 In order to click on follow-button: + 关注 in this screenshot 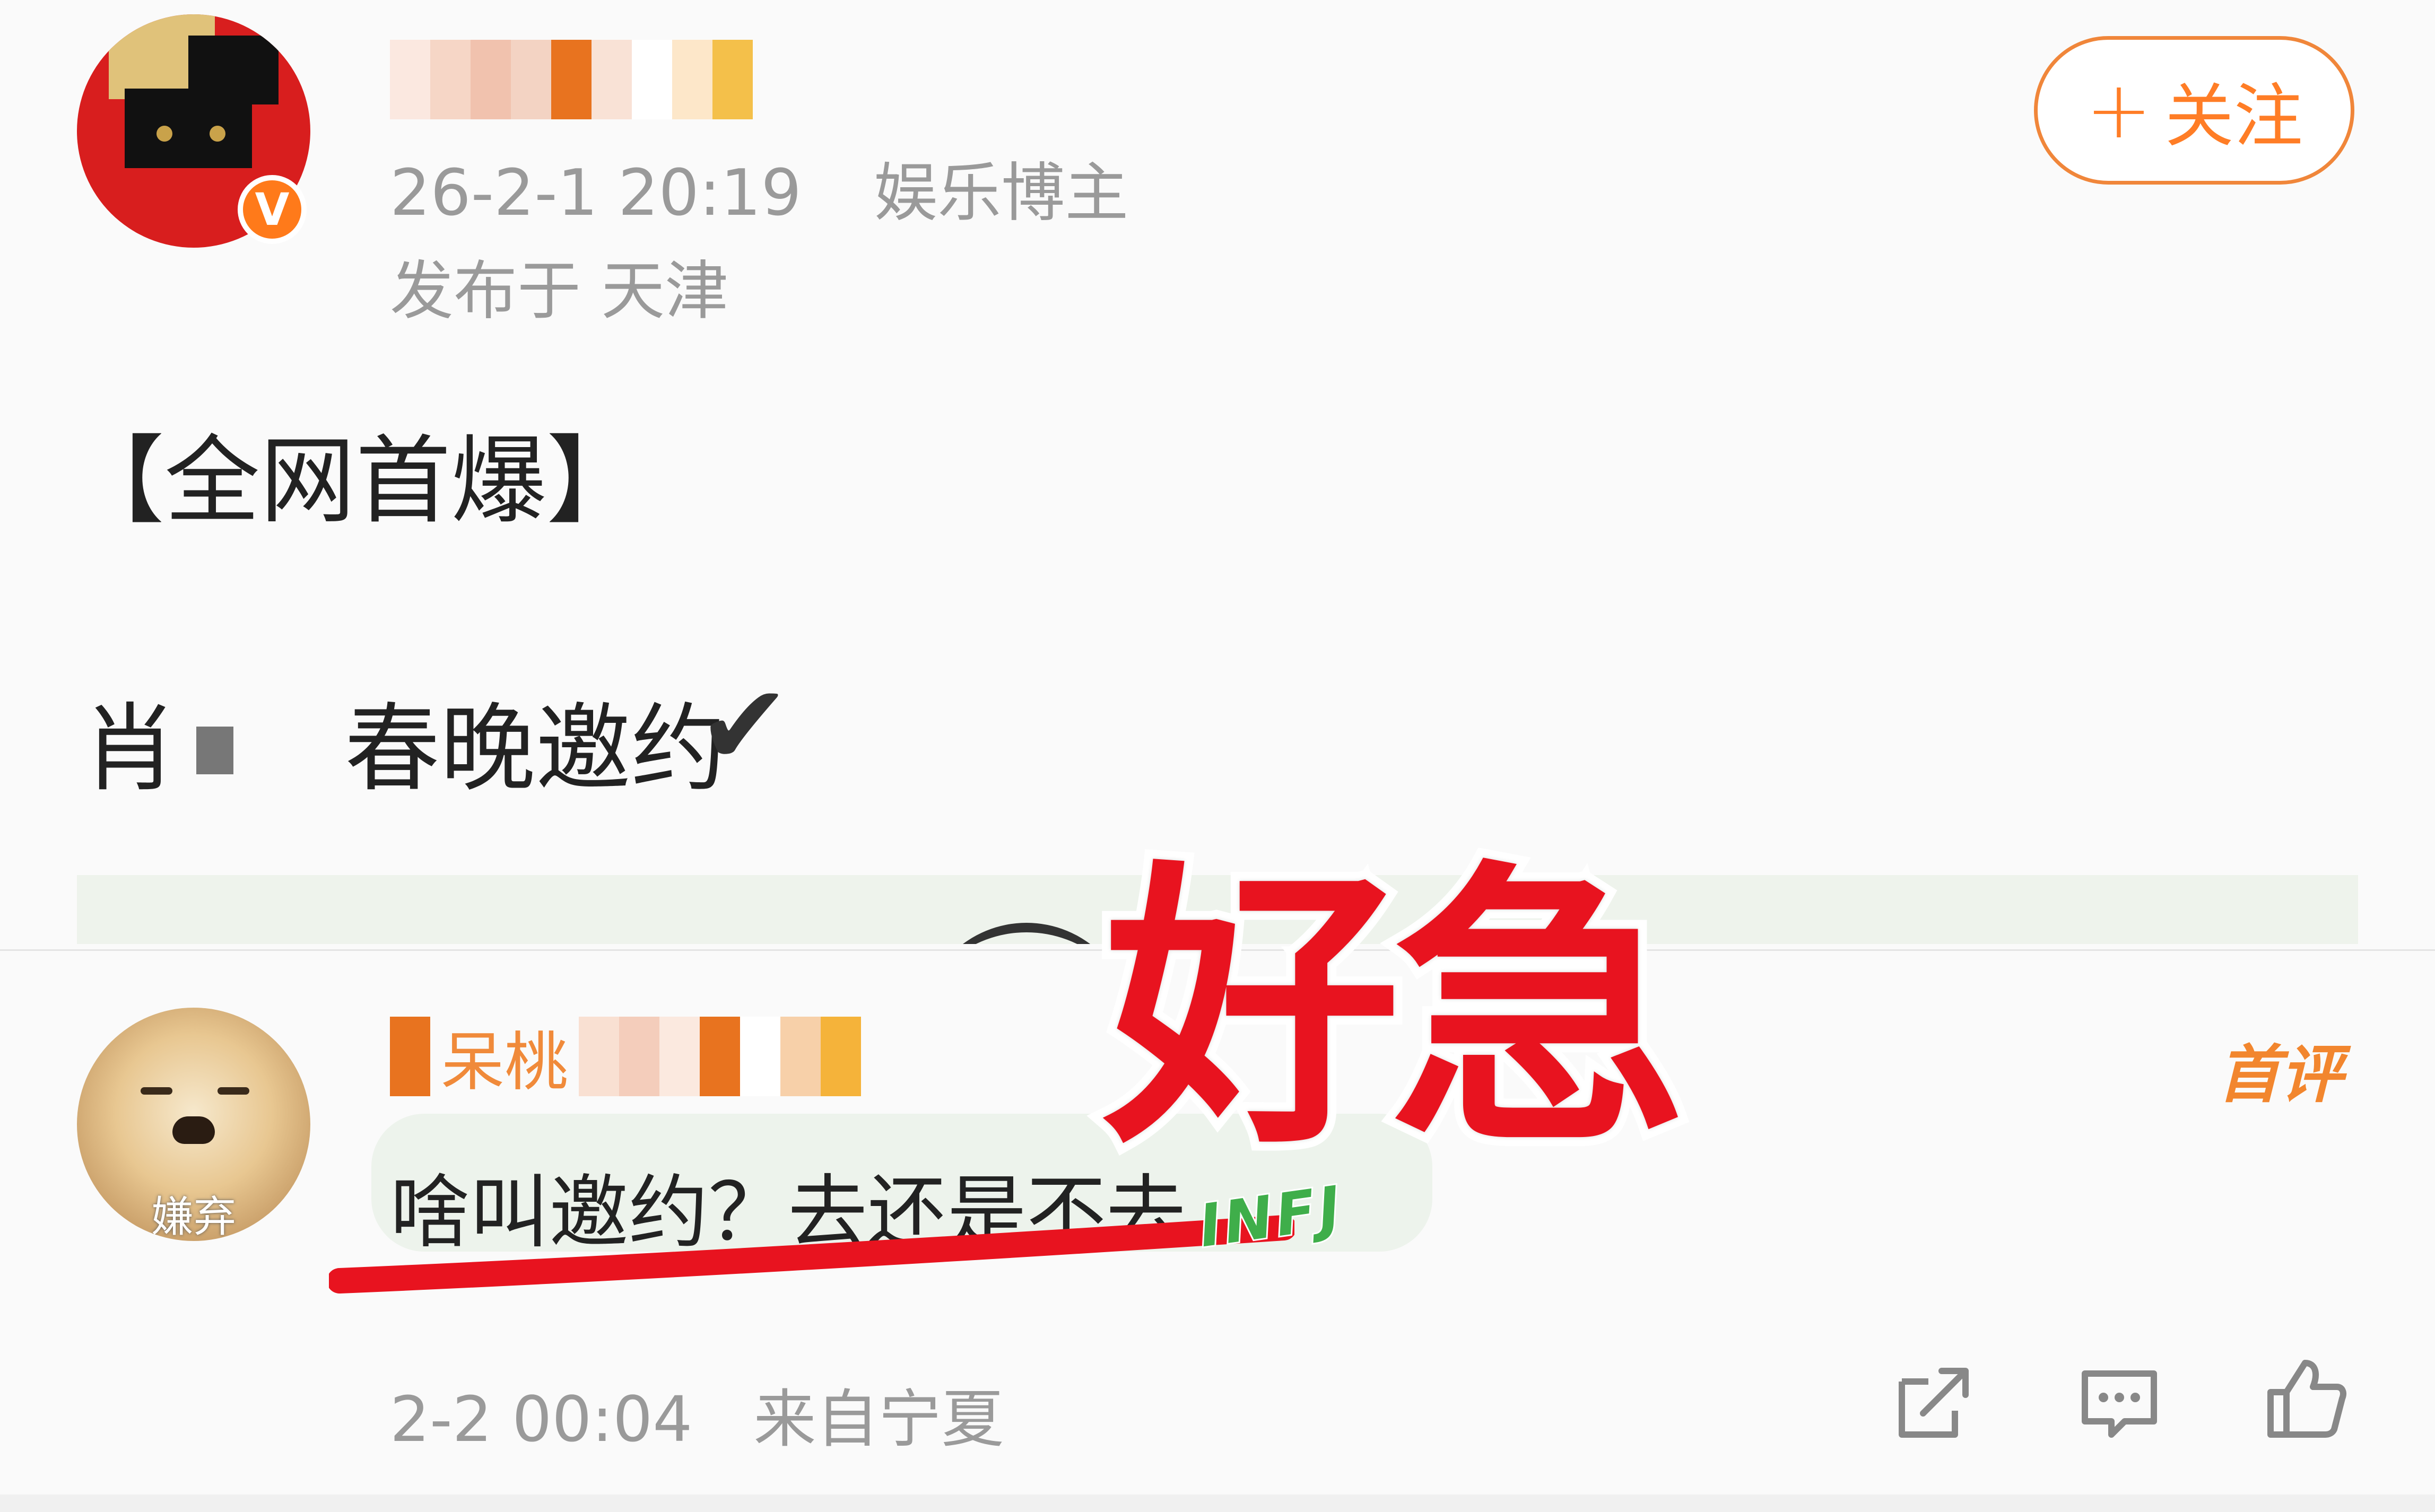, I will do `click(2194, 111)`.